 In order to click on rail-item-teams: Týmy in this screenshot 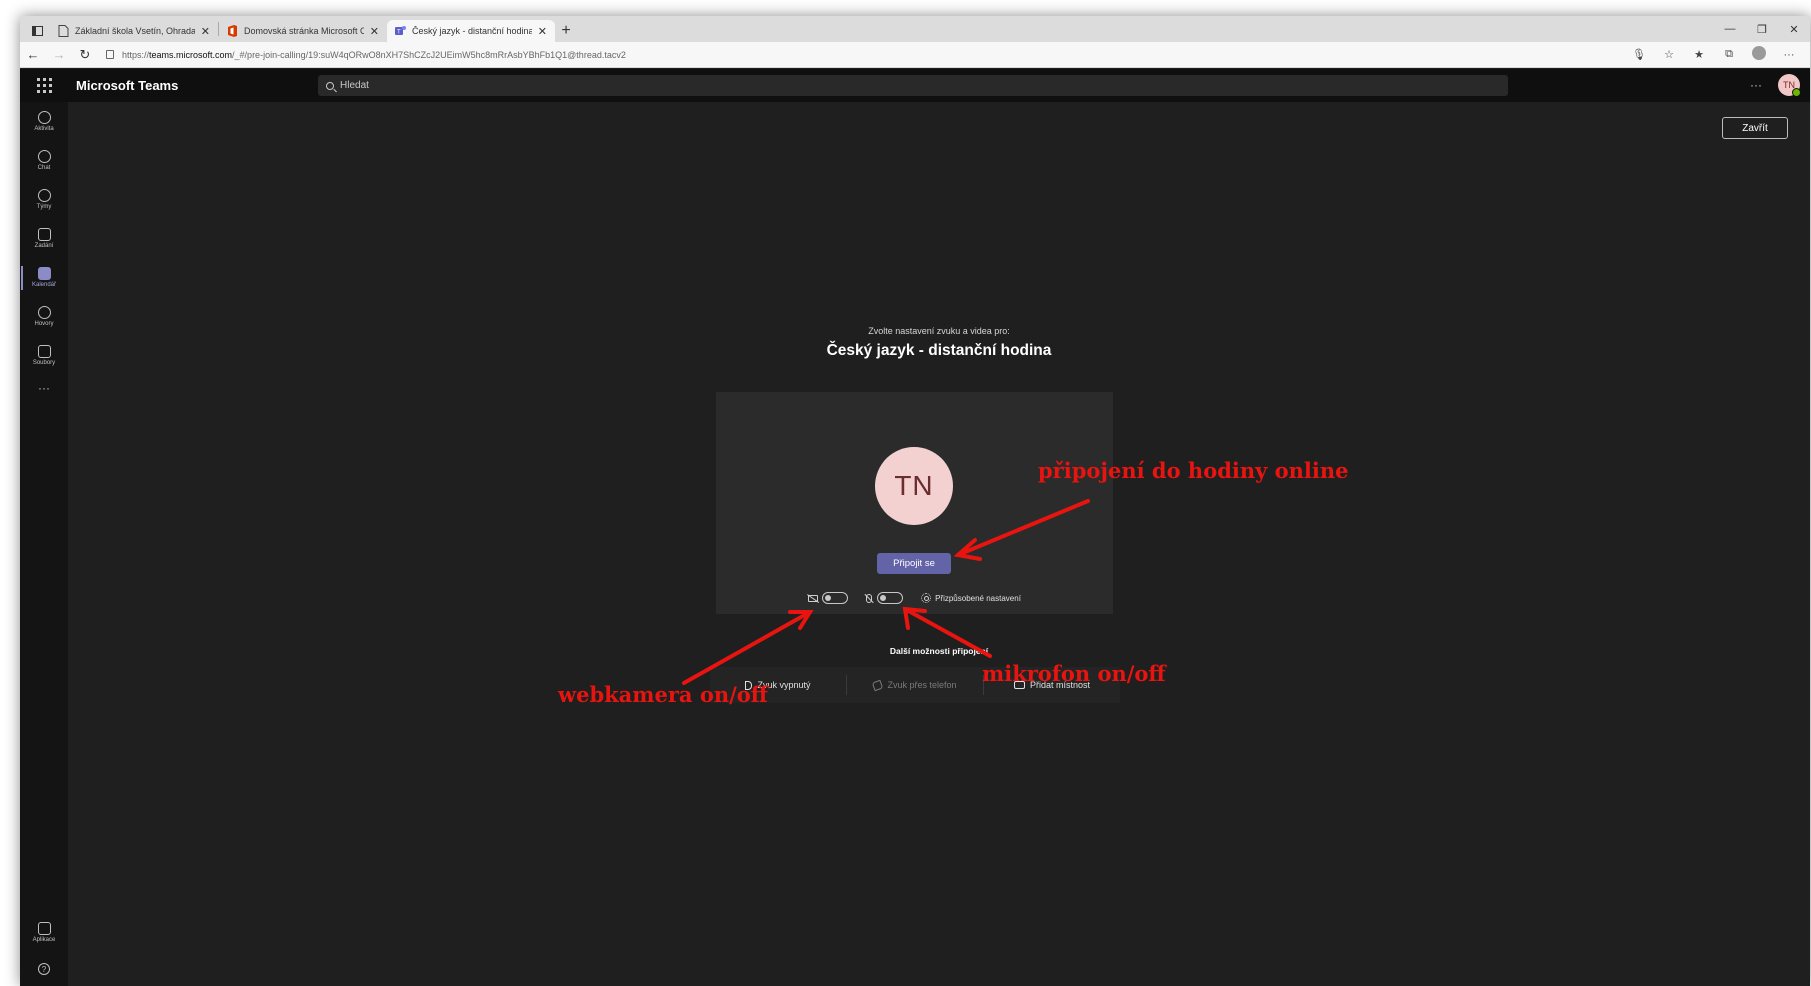, I will do `click(44, 199)`.